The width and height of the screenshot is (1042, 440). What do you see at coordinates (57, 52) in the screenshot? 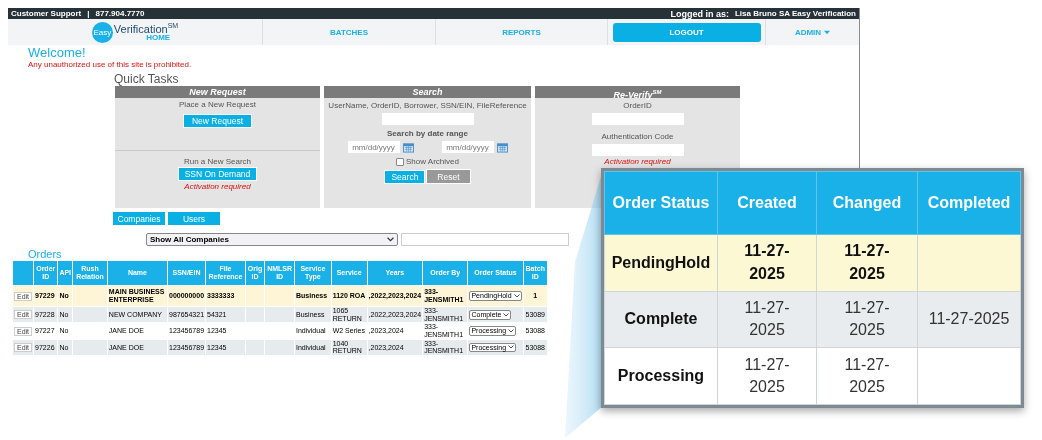
I see `welcome-title: Welcome!` at bounding box center [57, 52].